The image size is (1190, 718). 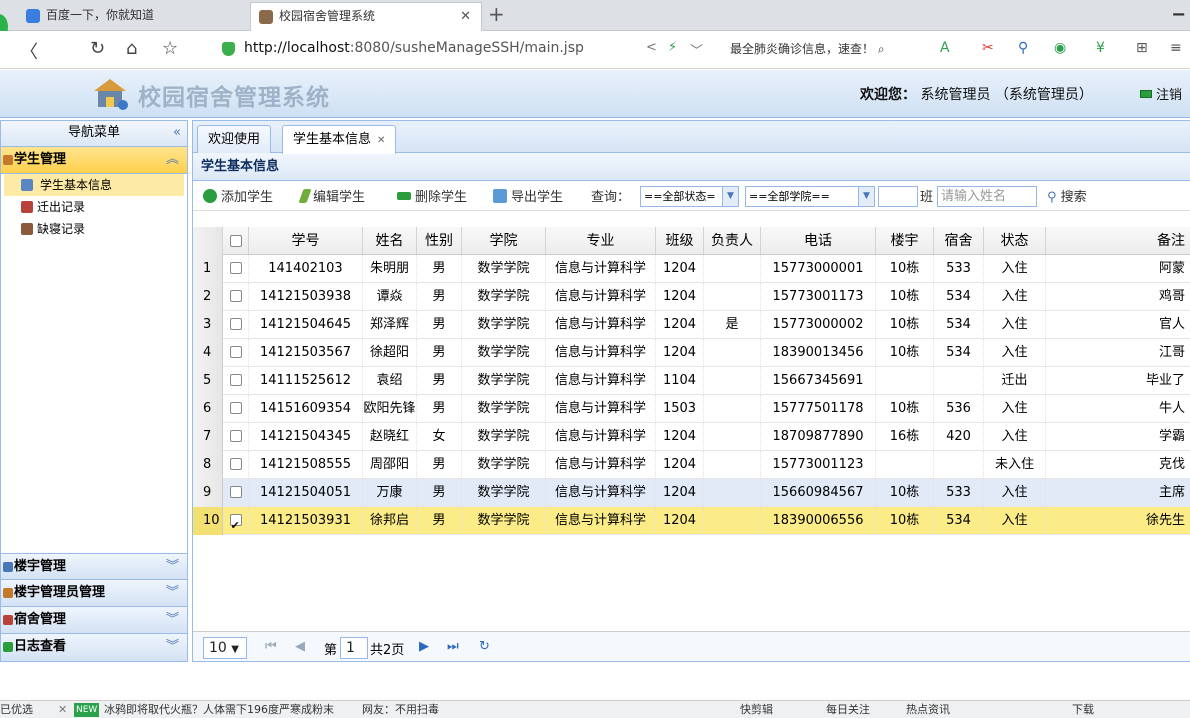 What do you see at coordinates (1142, 48) in the screenshot?
I see `grid-apps-icon: ⊞` at bounding box center [1142, 48].